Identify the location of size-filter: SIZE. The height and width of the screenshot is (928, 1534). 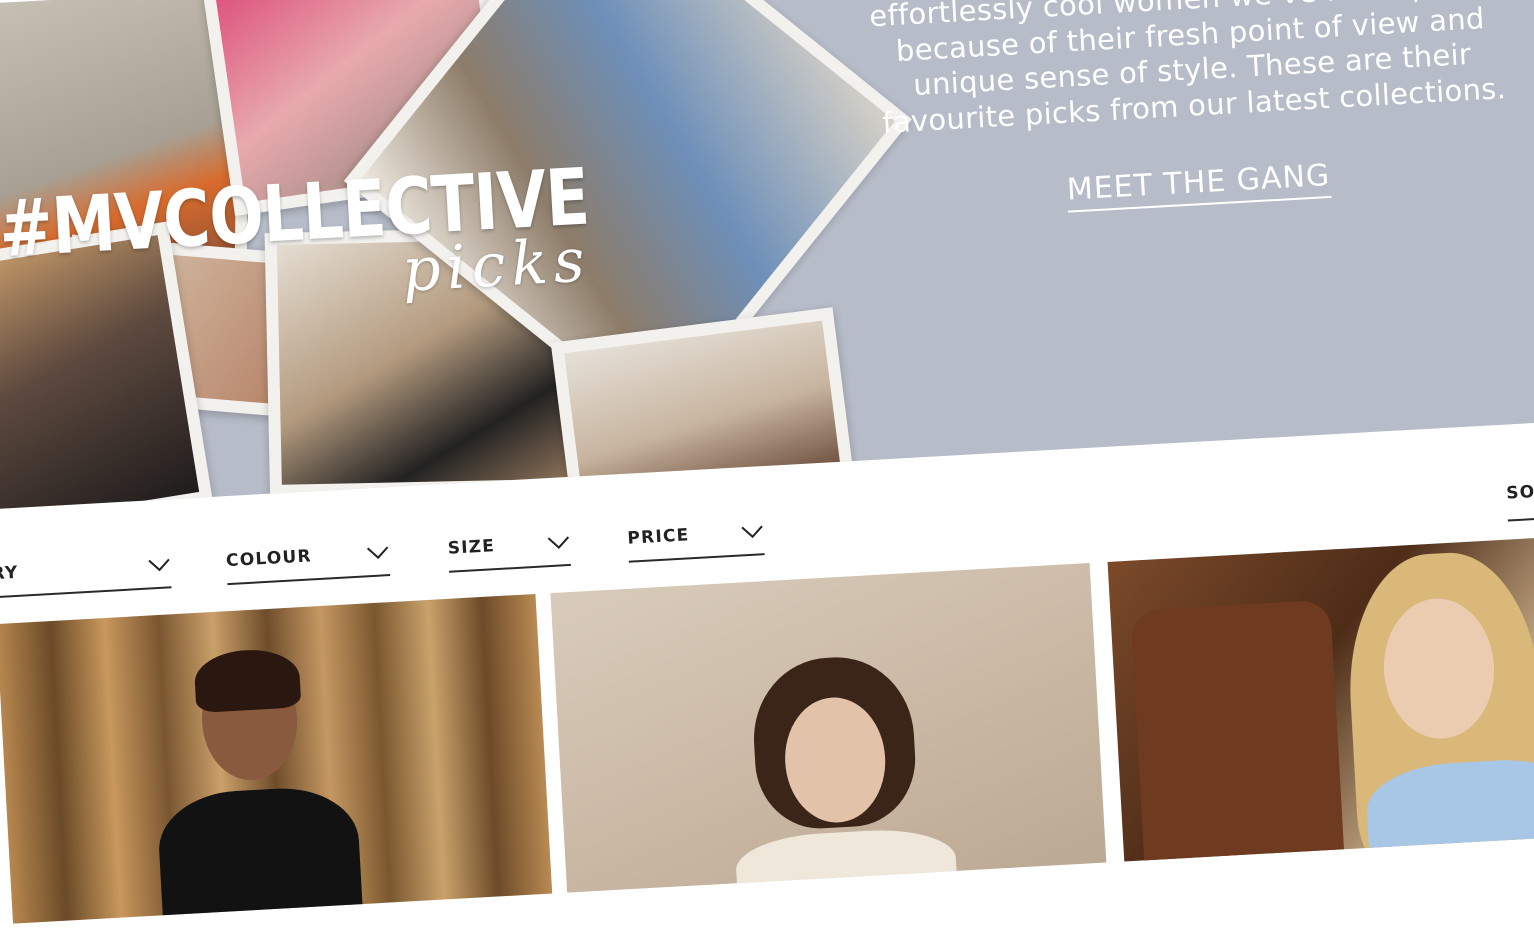
(508, 546).